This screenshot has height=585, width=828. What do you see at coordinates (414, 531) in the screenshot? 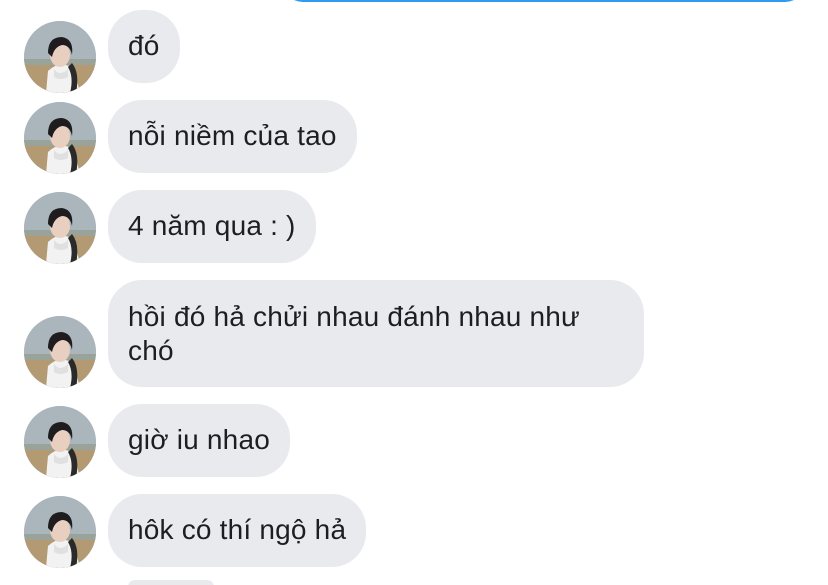
I see `message-row: hôk có thí ngộ hả` at bounding box center [414, 531].